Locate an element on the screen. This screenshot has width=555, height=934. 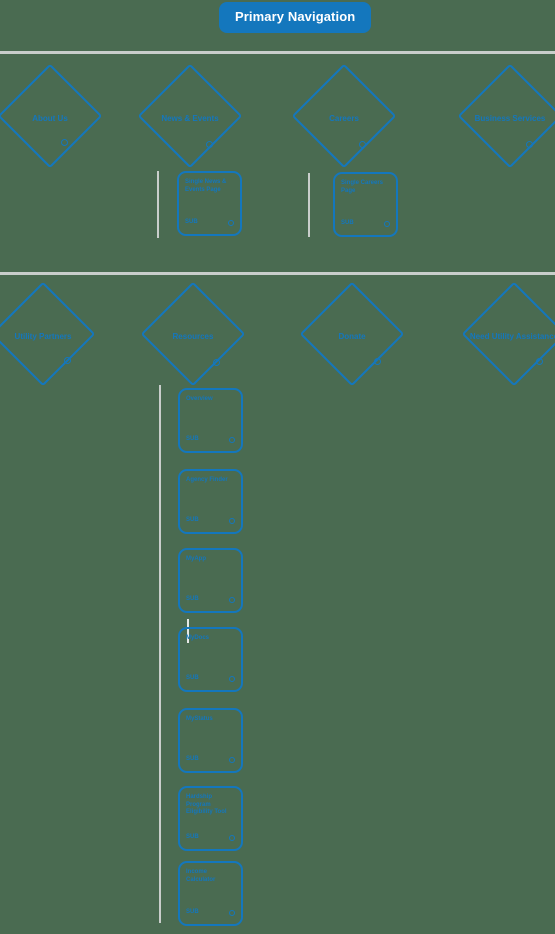
connector-rail-resources is located at coordinates (160, 654).